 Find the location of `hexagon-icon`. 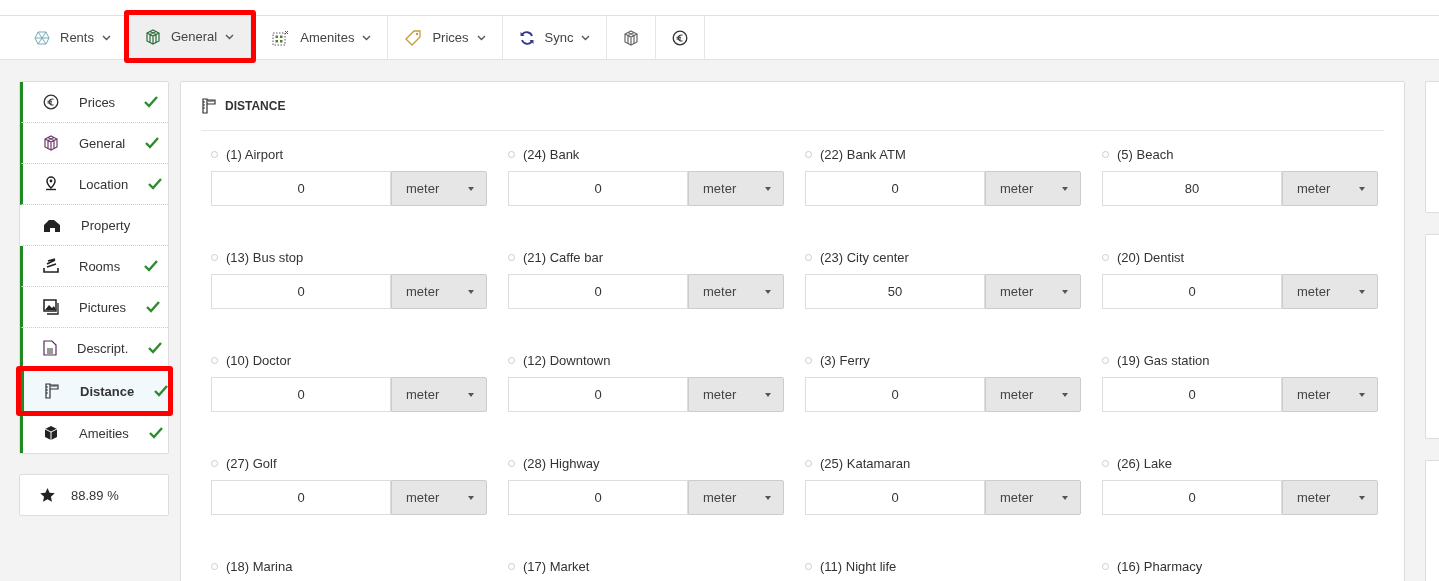

hexagon-icon is located at coordinates (42, 37).